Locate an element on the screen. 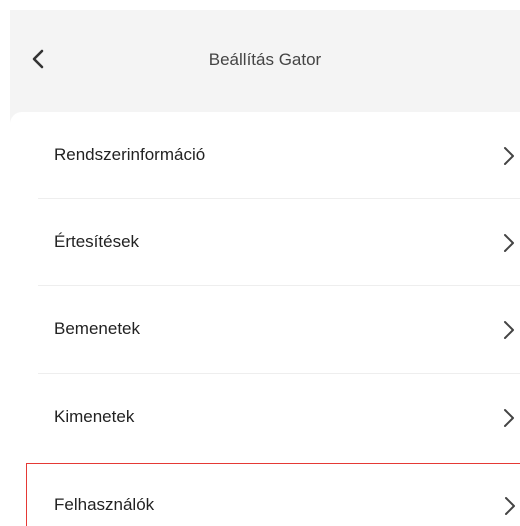 This screenshot has height=526, width=520. menu-item-label: Értesítések is located at coordinates (97, 241).